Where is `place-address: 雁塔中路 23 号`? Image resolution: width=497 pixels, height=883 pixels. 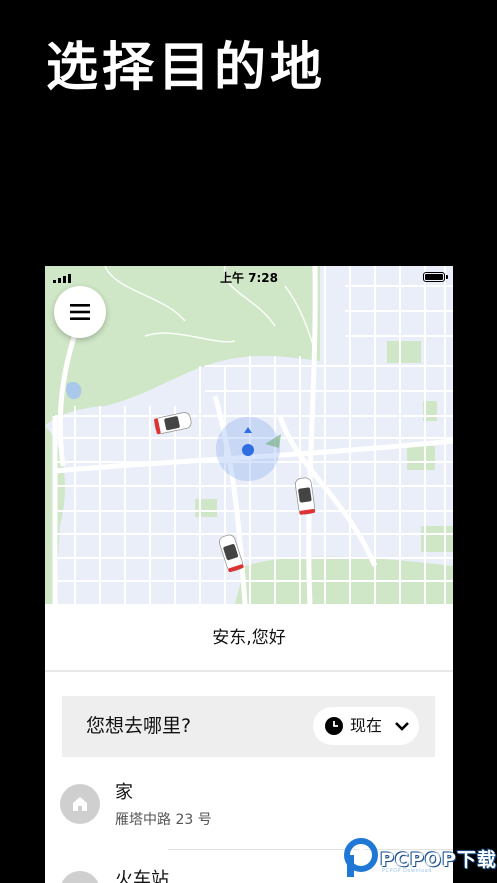 place-address: 雁塔中路 23 号 is located at coordinates (163, 820).